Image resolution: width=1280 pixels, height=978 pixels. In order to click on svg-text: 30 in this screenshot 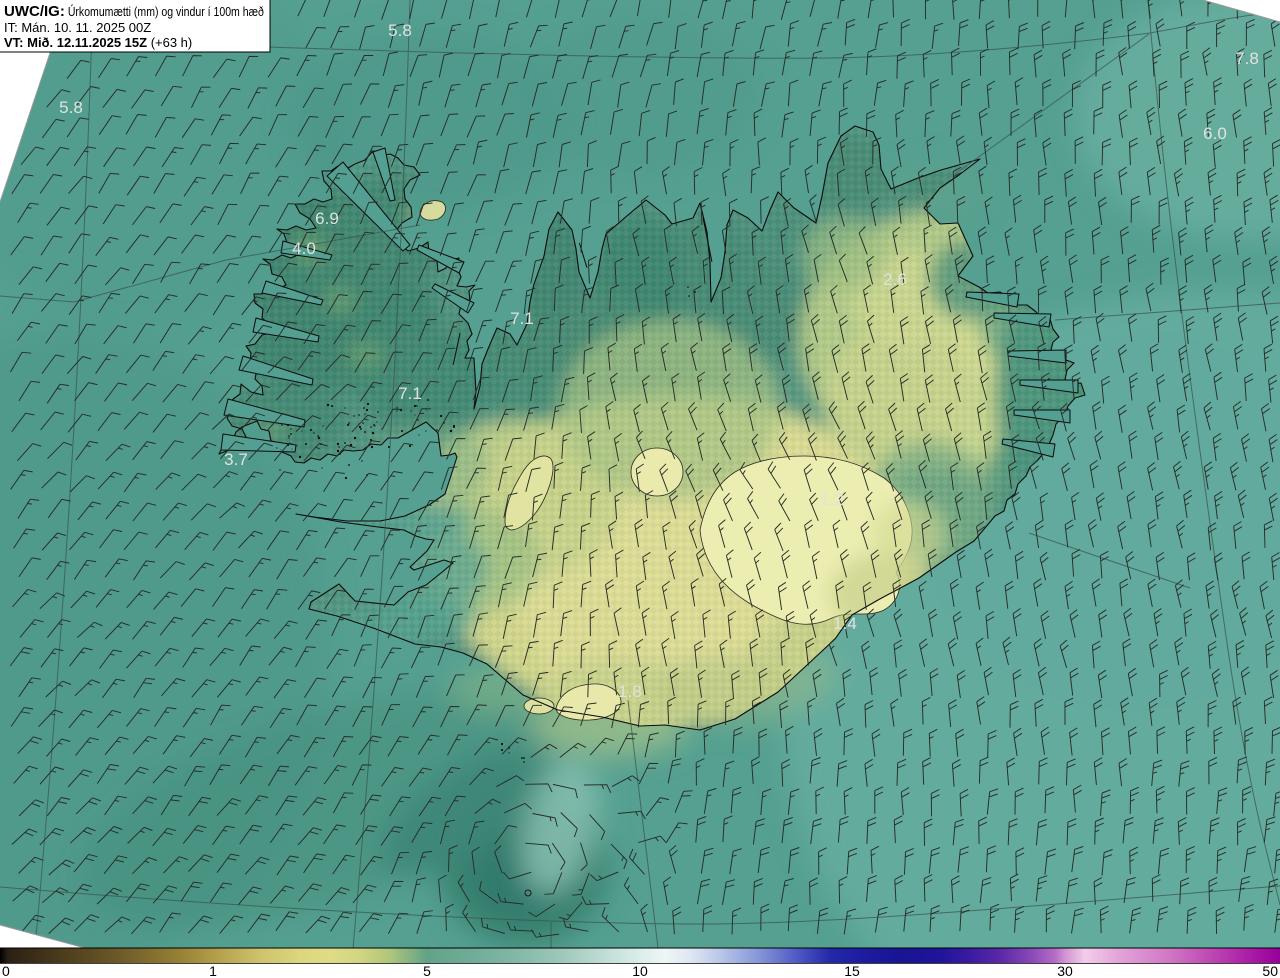, I will do `click(1065, 970)`.